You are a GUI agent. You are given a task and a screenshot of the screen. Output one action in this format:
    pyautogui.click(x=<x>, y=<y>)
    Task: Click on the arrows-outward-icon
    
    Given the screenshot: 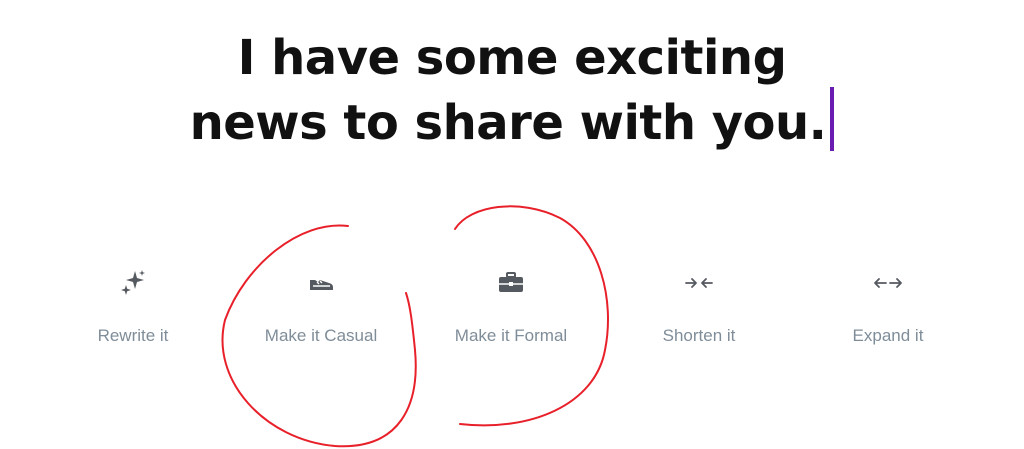 What is the action you would take?
    pyautogui.click(x=888, y=283)
    